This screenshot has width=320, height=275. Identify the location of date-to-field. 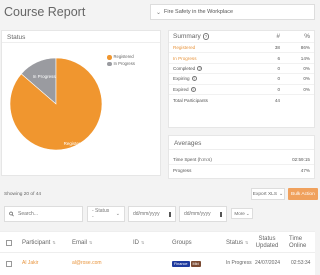
(203, 214).